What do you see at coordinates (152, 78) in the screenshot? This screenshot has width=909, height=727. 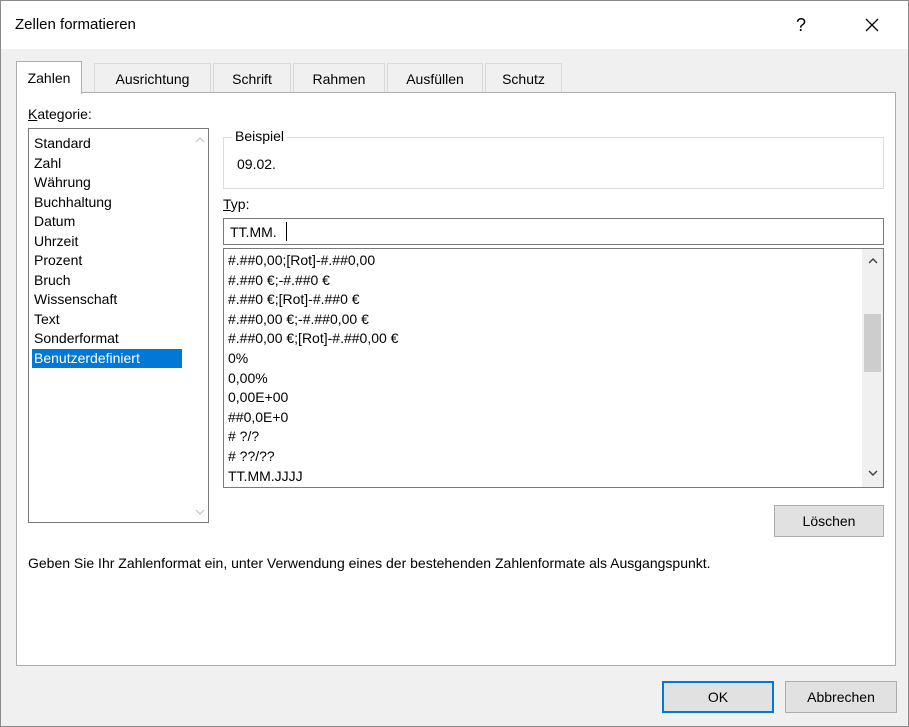 I see `tab-ausrichtung: Ausrichtung` at bounding box center [152, 78].